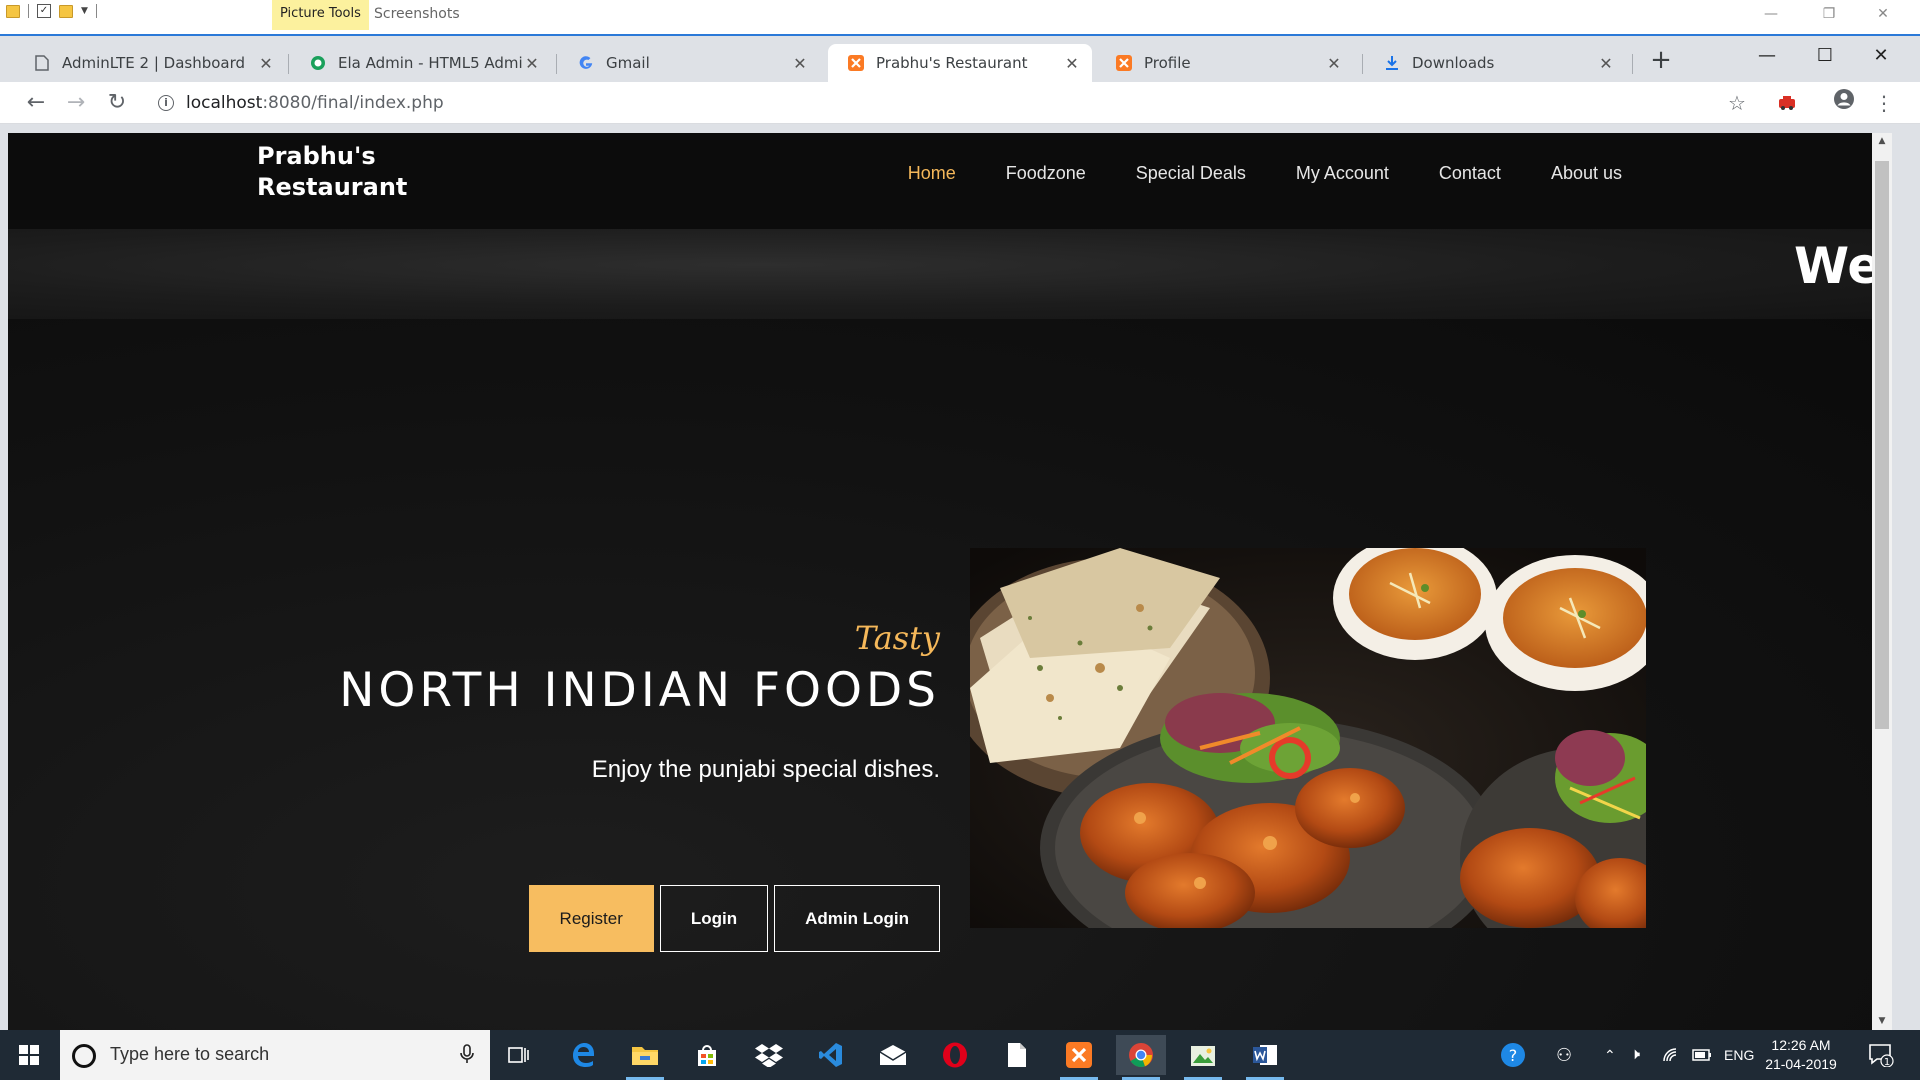 The width and height of the screenshot is (1920, 1080). What do you see at coordinates (1610, 1055) in the screenshot?
I see `show-hidden-icons-chevron-icon: ⌃` at bounding box center [1610, 1055].